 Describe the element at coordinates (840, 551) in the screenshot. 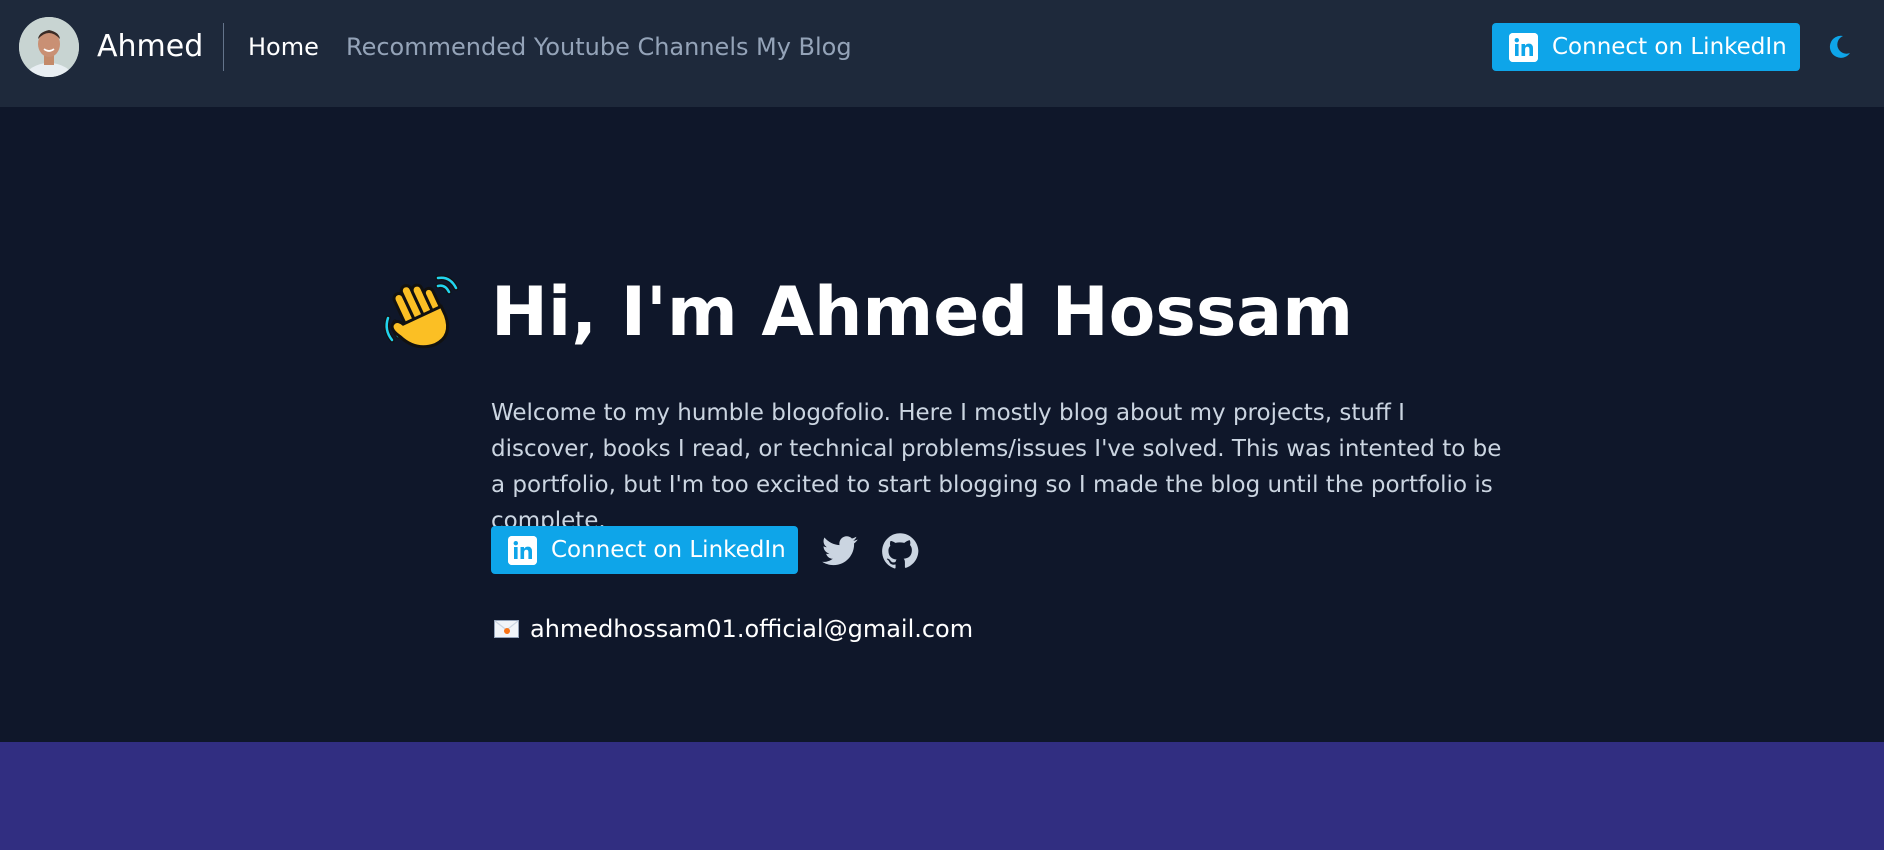

I see `twitter-icon` at that location.